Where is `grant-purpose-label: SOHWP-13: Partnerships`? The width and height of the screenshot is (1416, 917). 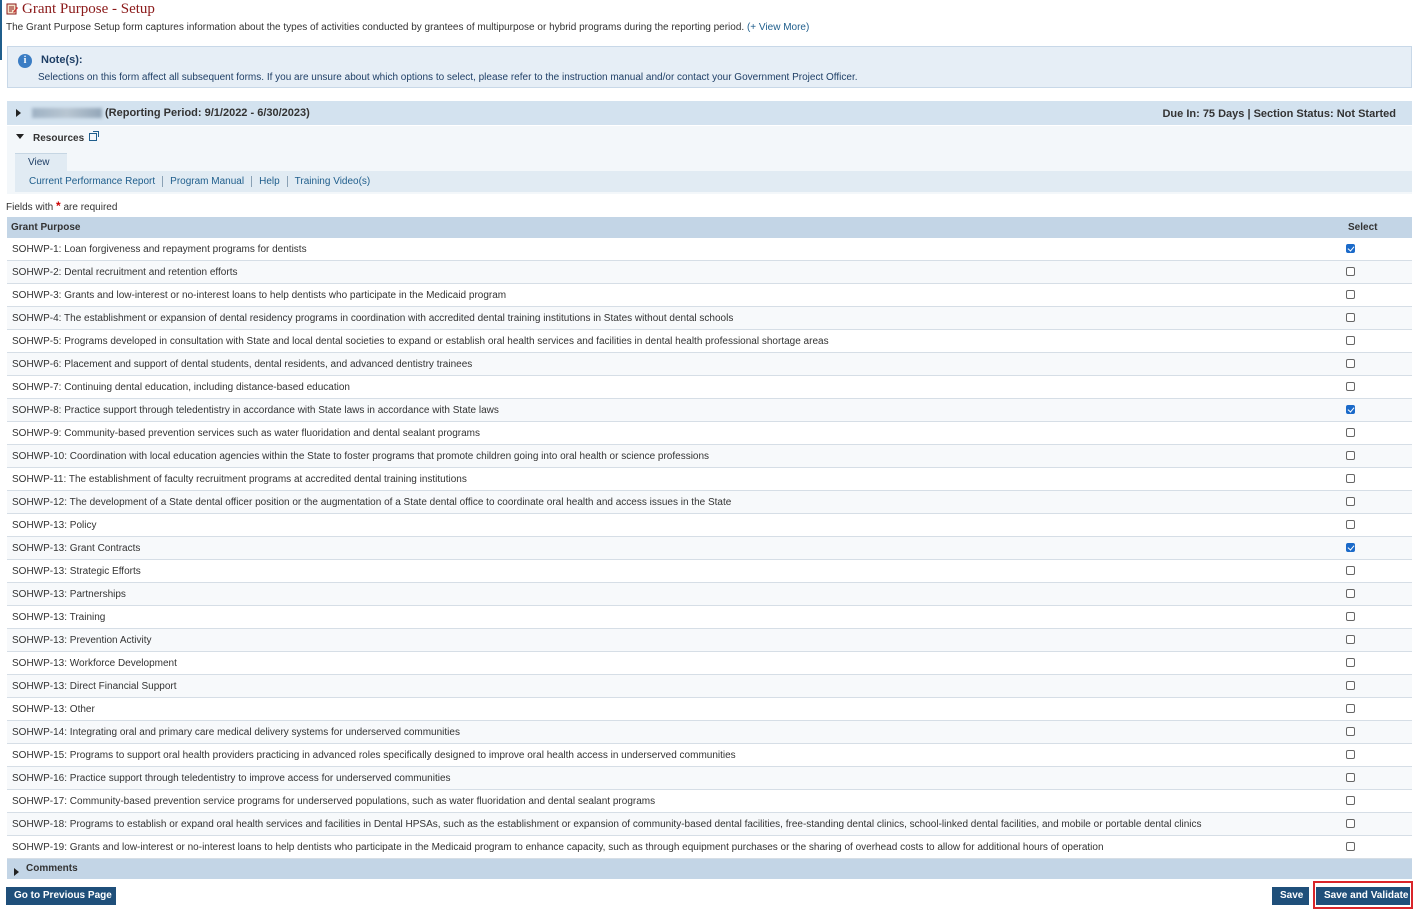 grant-purpose-label: SOHWP-13: Partnerships is located at coordinates (672, 594).